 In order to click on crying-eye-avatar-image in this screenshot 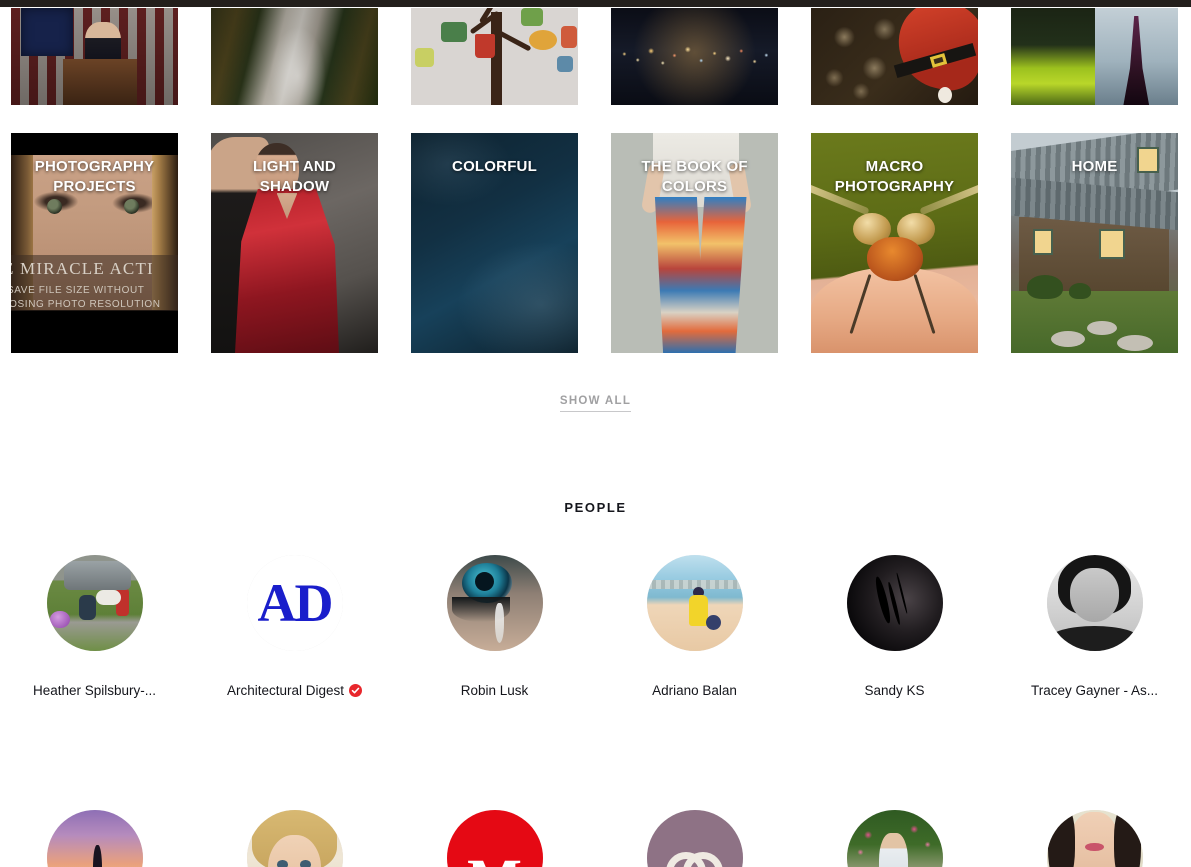, I will do `click(494, 603)`.